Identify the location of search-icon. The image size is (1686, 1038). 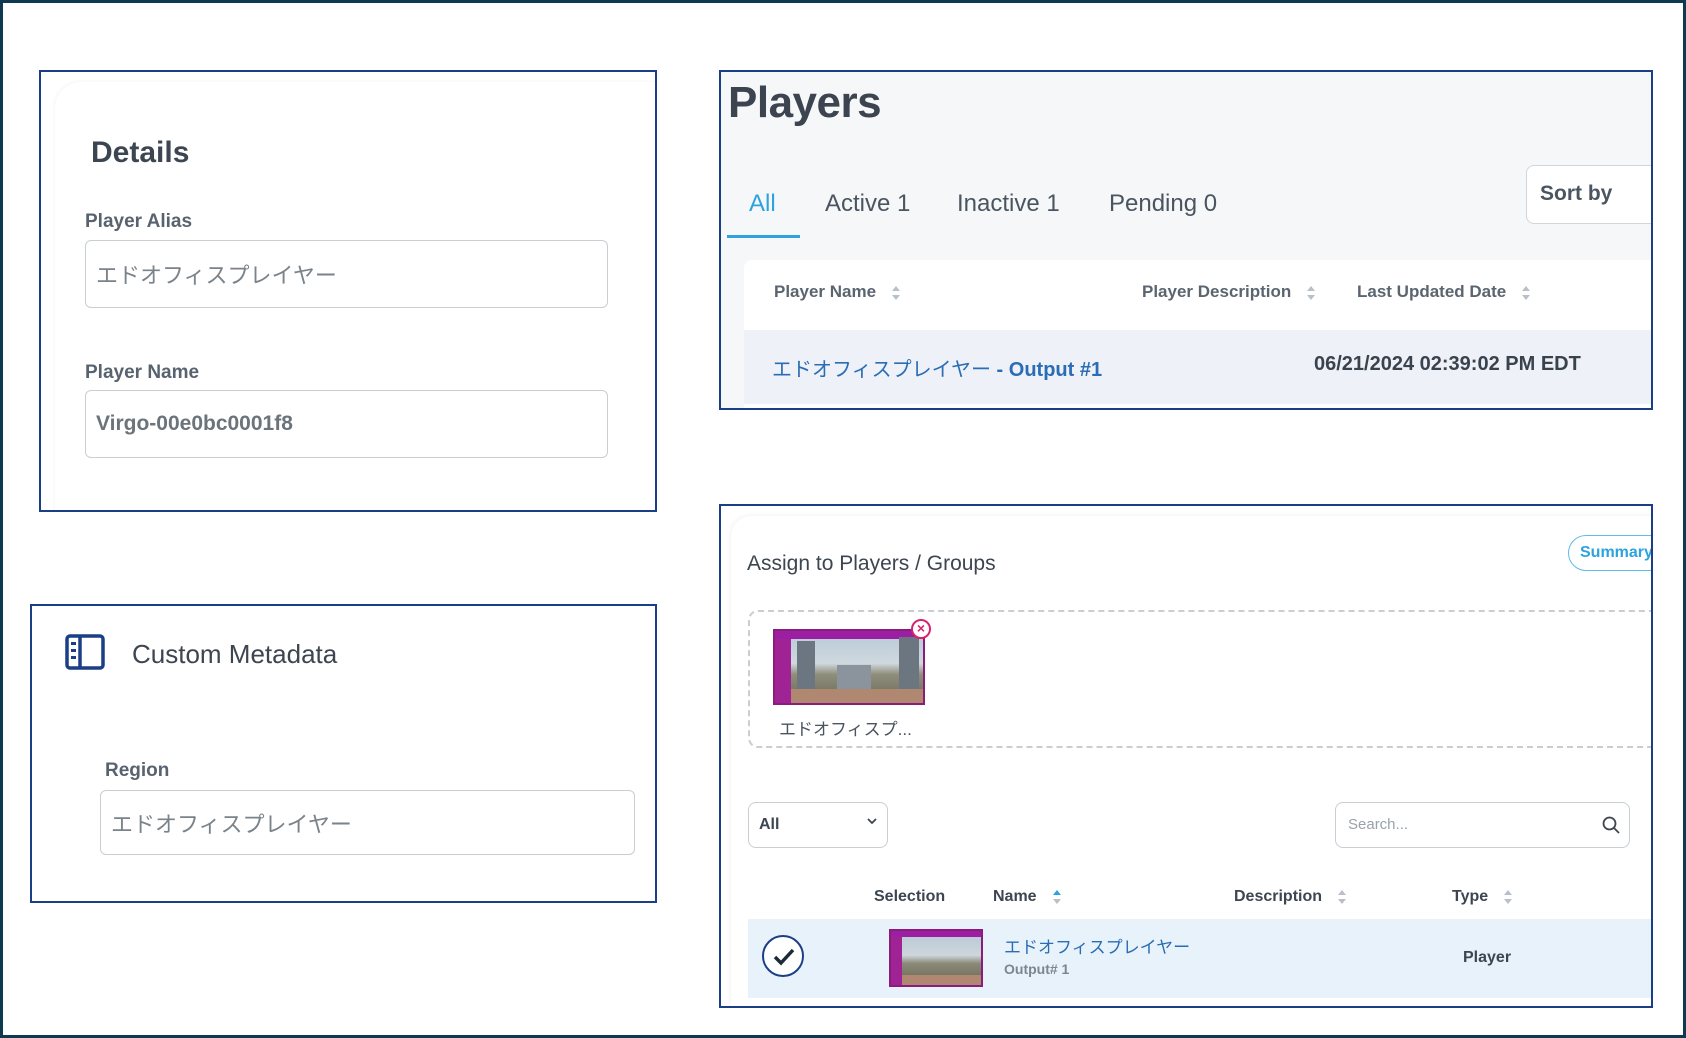
(1611, 825).